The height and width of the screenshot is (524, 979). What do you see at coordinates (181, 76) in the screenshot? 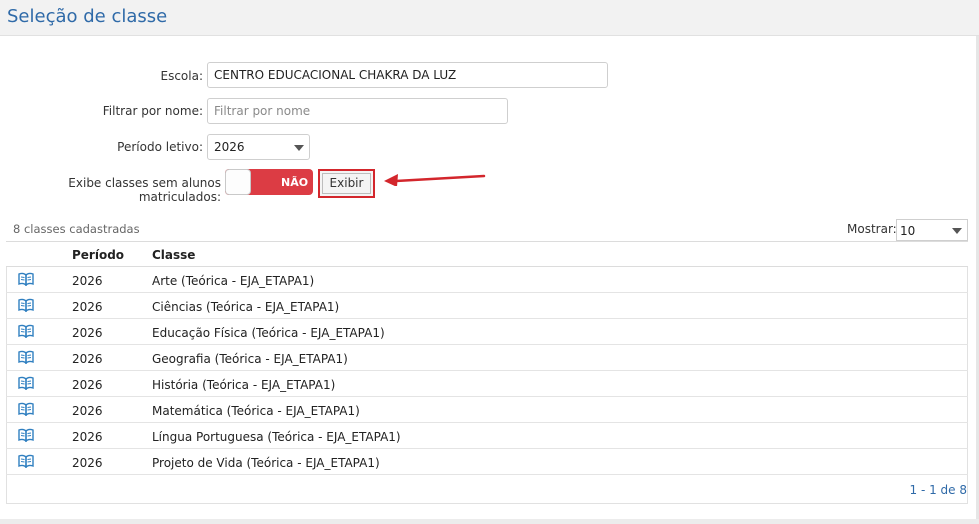
I see `escola-label: Escola:` at bounding box center [181, 76].